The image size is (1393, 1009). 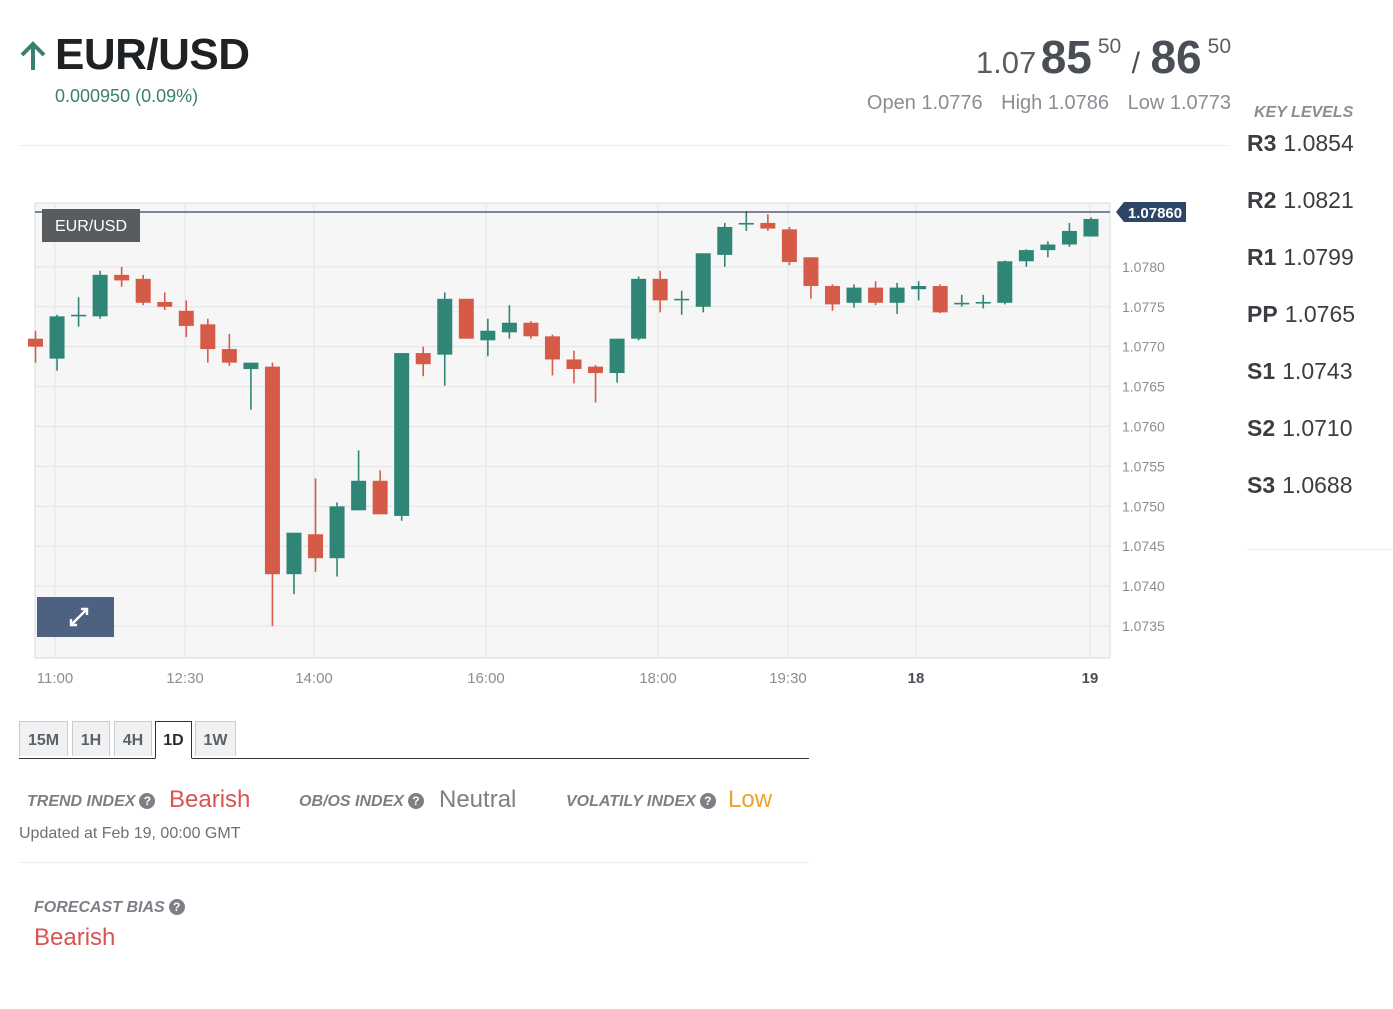 I want to click on symbol-title: EUR/USD, so click(x=152, y=54).